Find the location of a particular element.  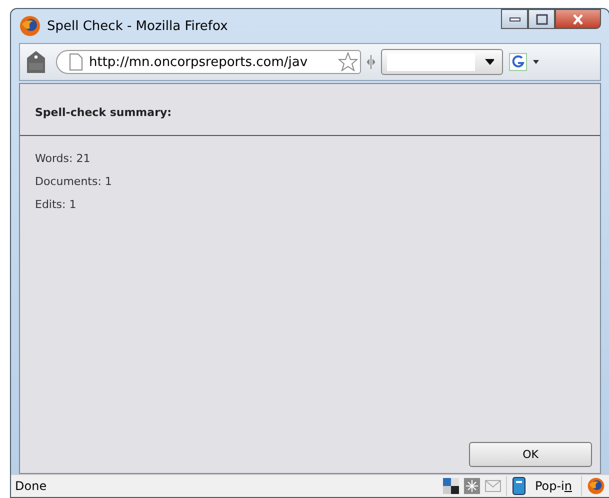

search-field is located at coordinates (442, 62).